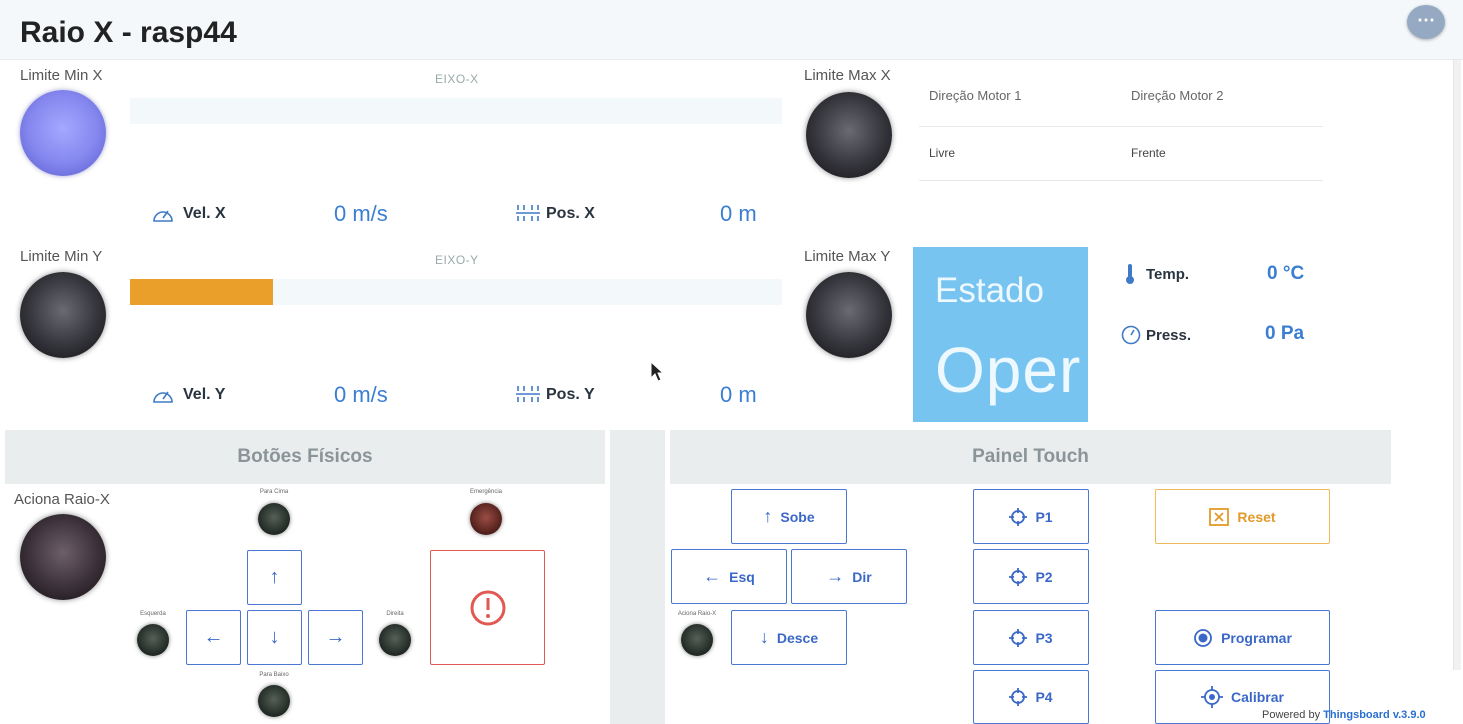 The image size is (1463, 724). What do you see at coordinates (1457, 365) in the screenshot?
I see `vertical-scrollbar` at bounding box center [1457, 365].